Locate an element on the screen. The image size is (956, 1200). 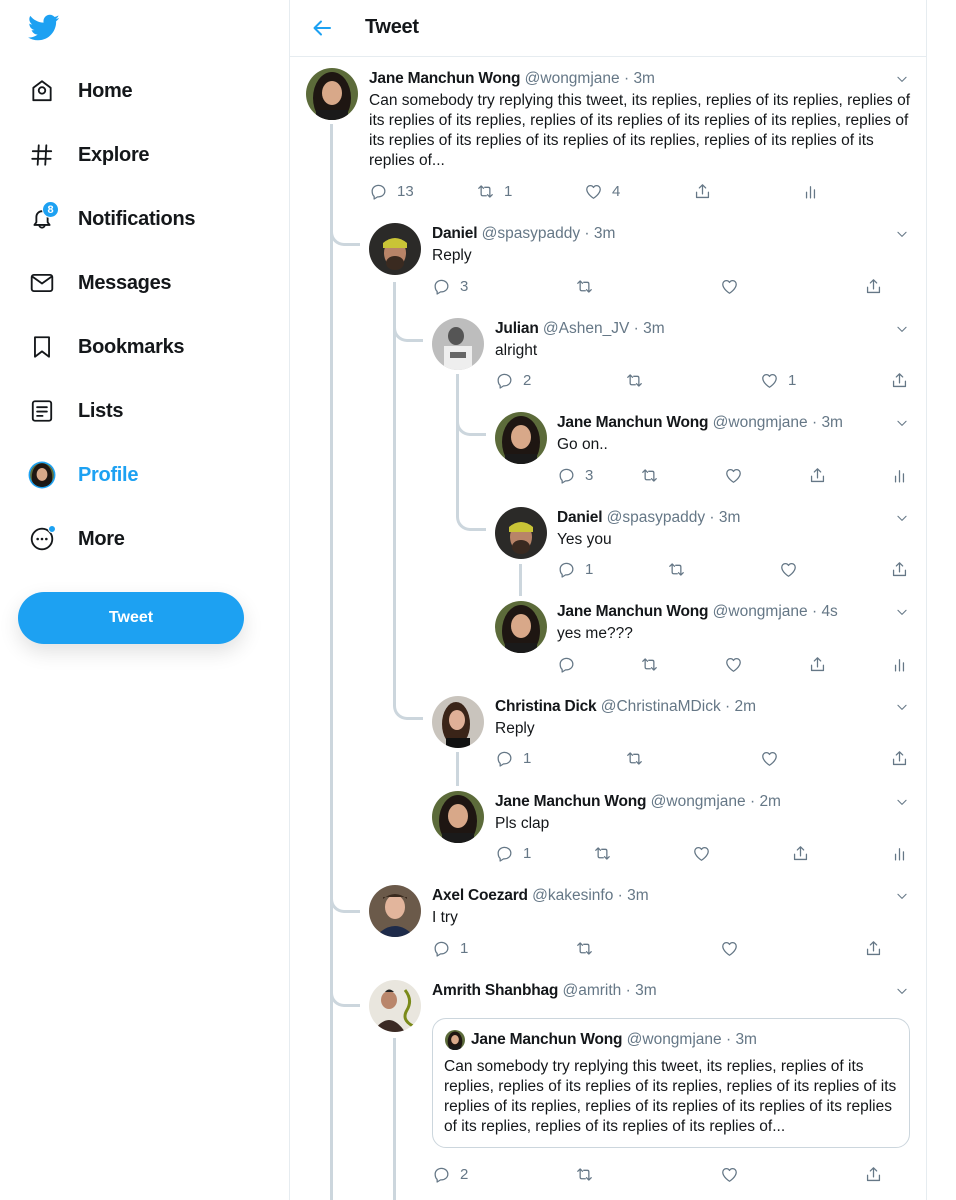
author-handle: @Ashen_JV is located at coordinates (586, 328).